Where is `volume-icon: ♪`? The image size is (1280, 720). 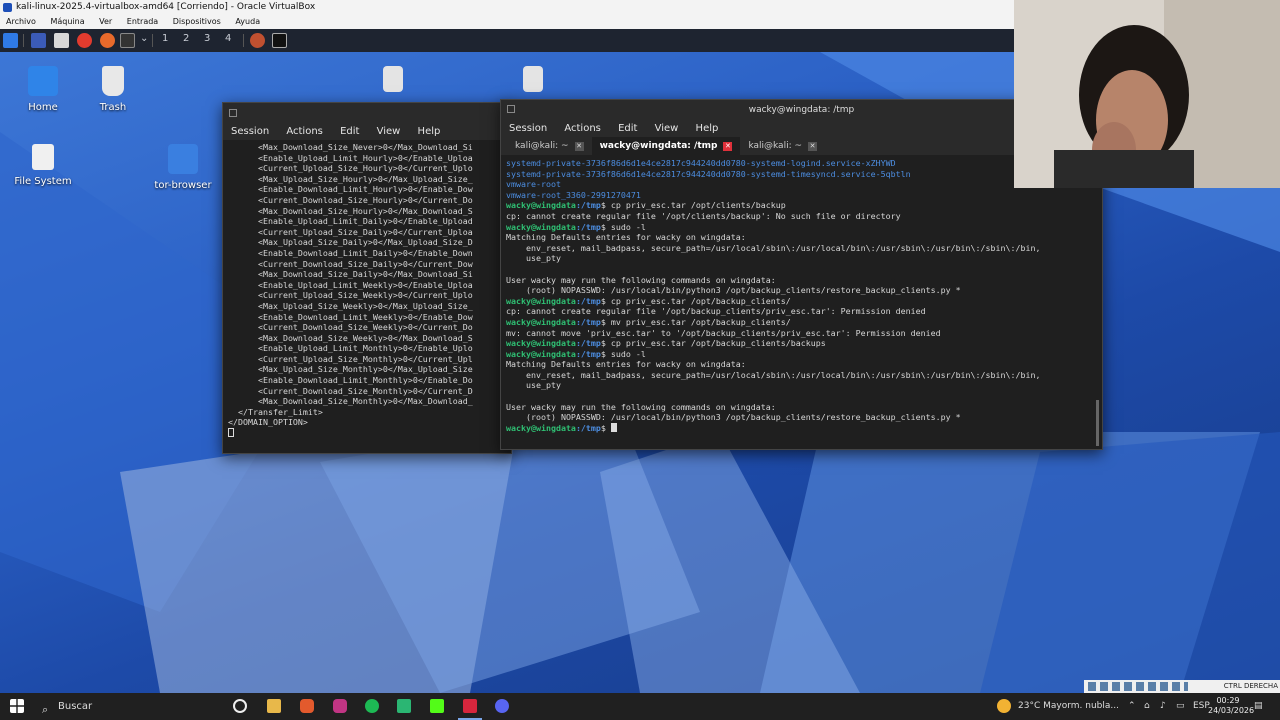
volume-icon: ♪ is located at coordinates (1163, 706).